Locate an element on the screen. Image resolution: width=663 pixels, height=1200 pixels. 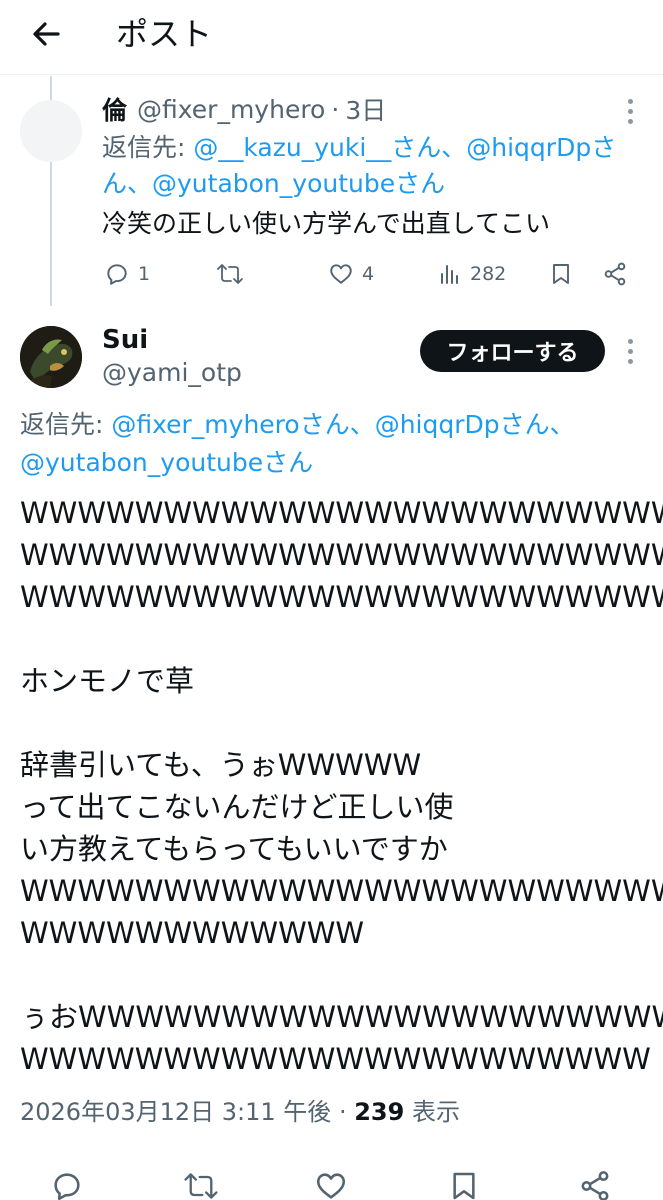
top-bar: ポスト is located at coordinates (331, 36).